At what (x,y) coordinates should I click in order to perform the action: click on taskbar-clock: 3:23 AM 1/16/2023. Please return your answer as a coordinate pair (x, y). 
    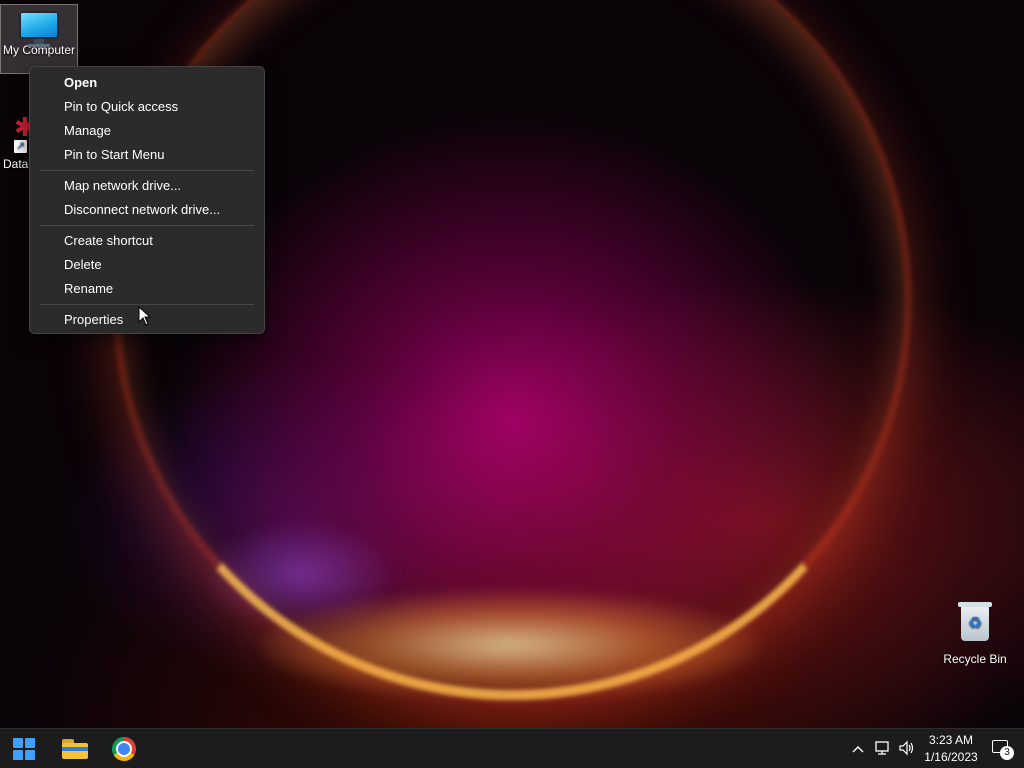
    Looking at the image, I should click on (951, 749).